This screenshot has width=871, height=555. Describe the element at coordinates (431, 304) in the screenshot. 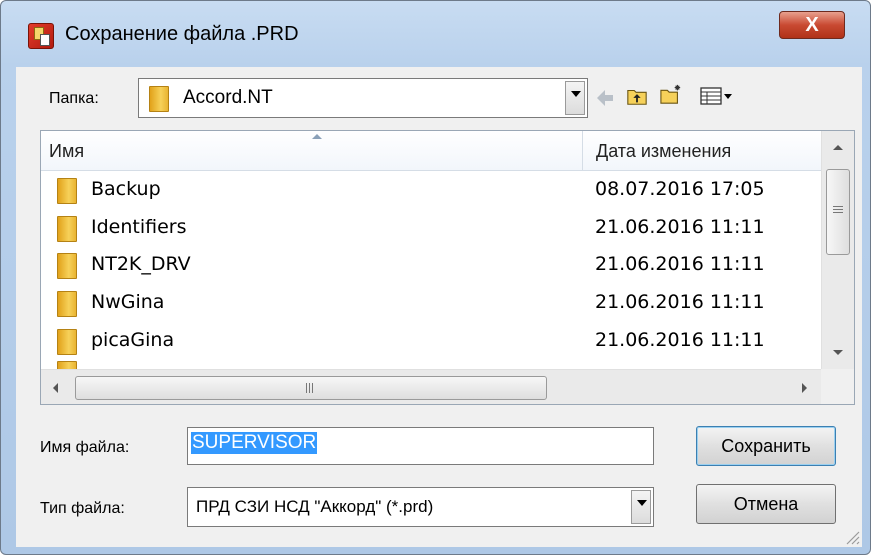

I see `list-item: NwGina 21.06.2016 11:11` at that location.